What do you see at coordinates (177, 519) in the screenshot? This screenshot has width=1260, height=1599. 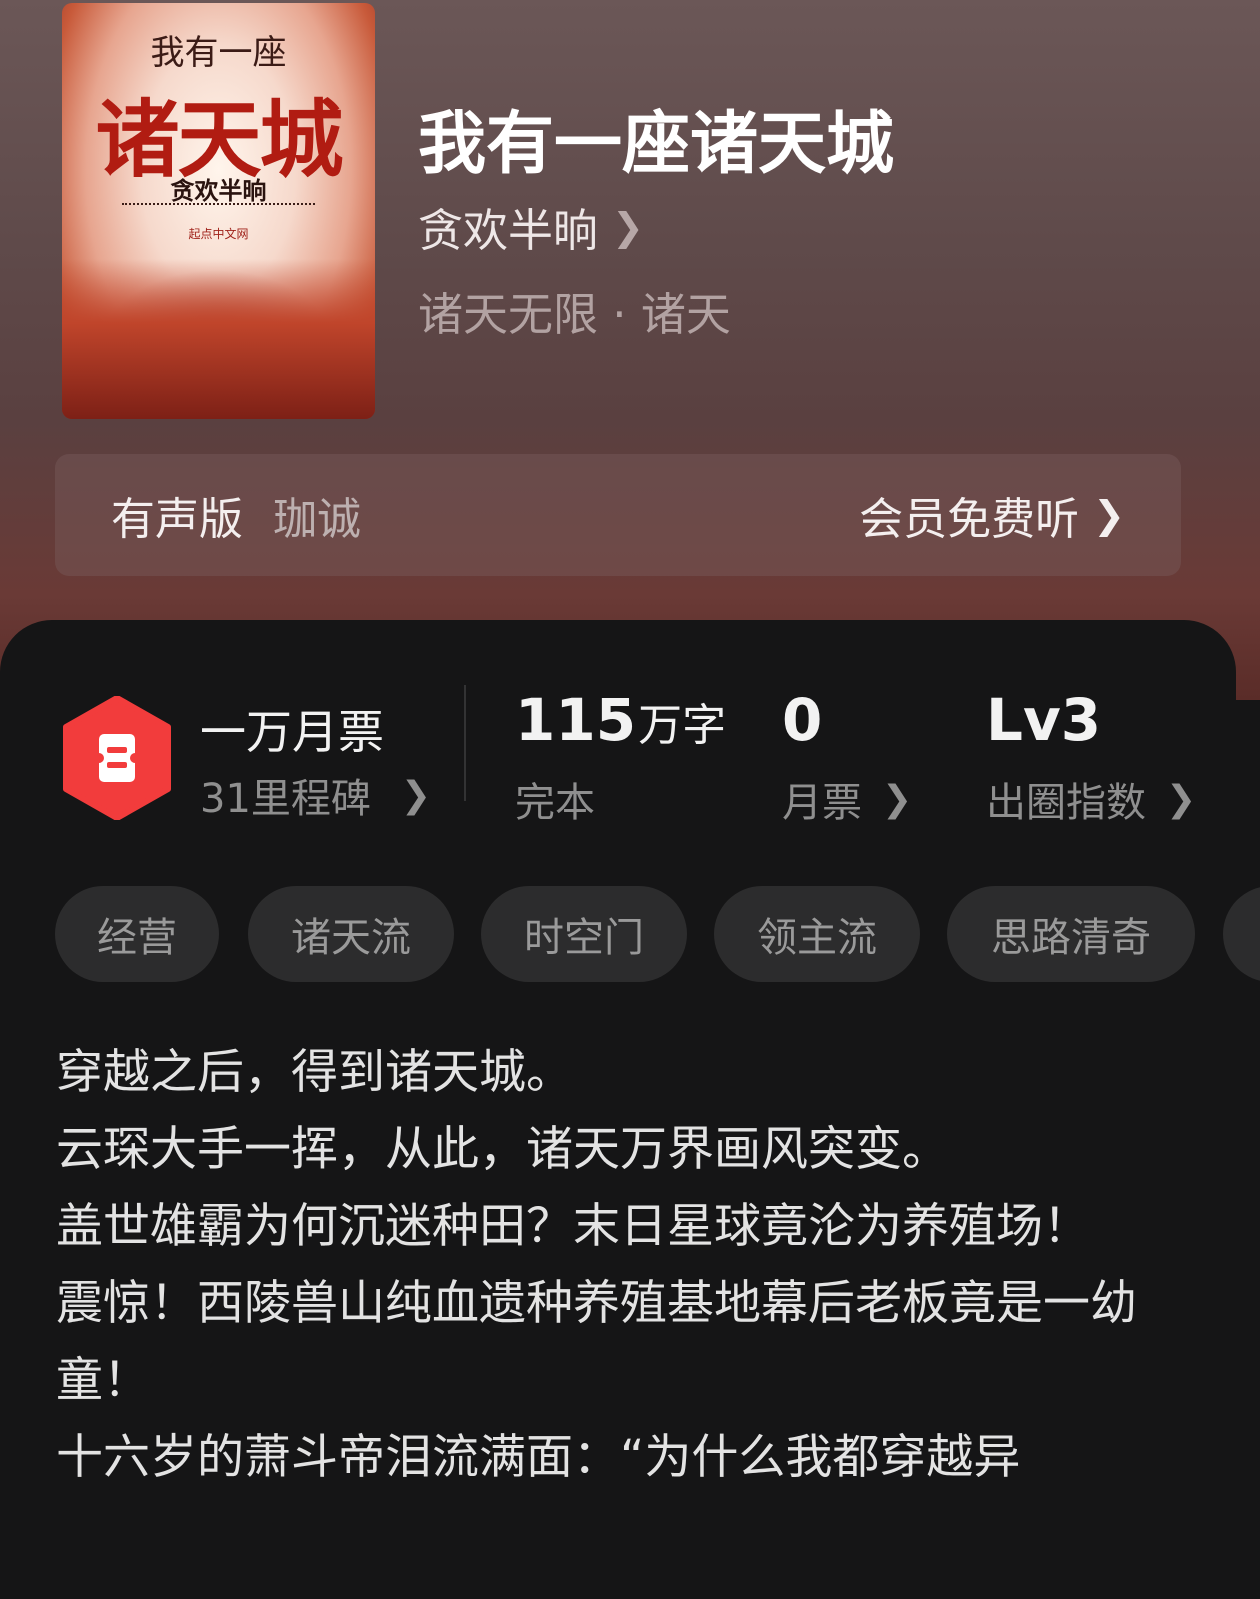 I see `audio-label: 有声版` at bounding box center [177, 519].